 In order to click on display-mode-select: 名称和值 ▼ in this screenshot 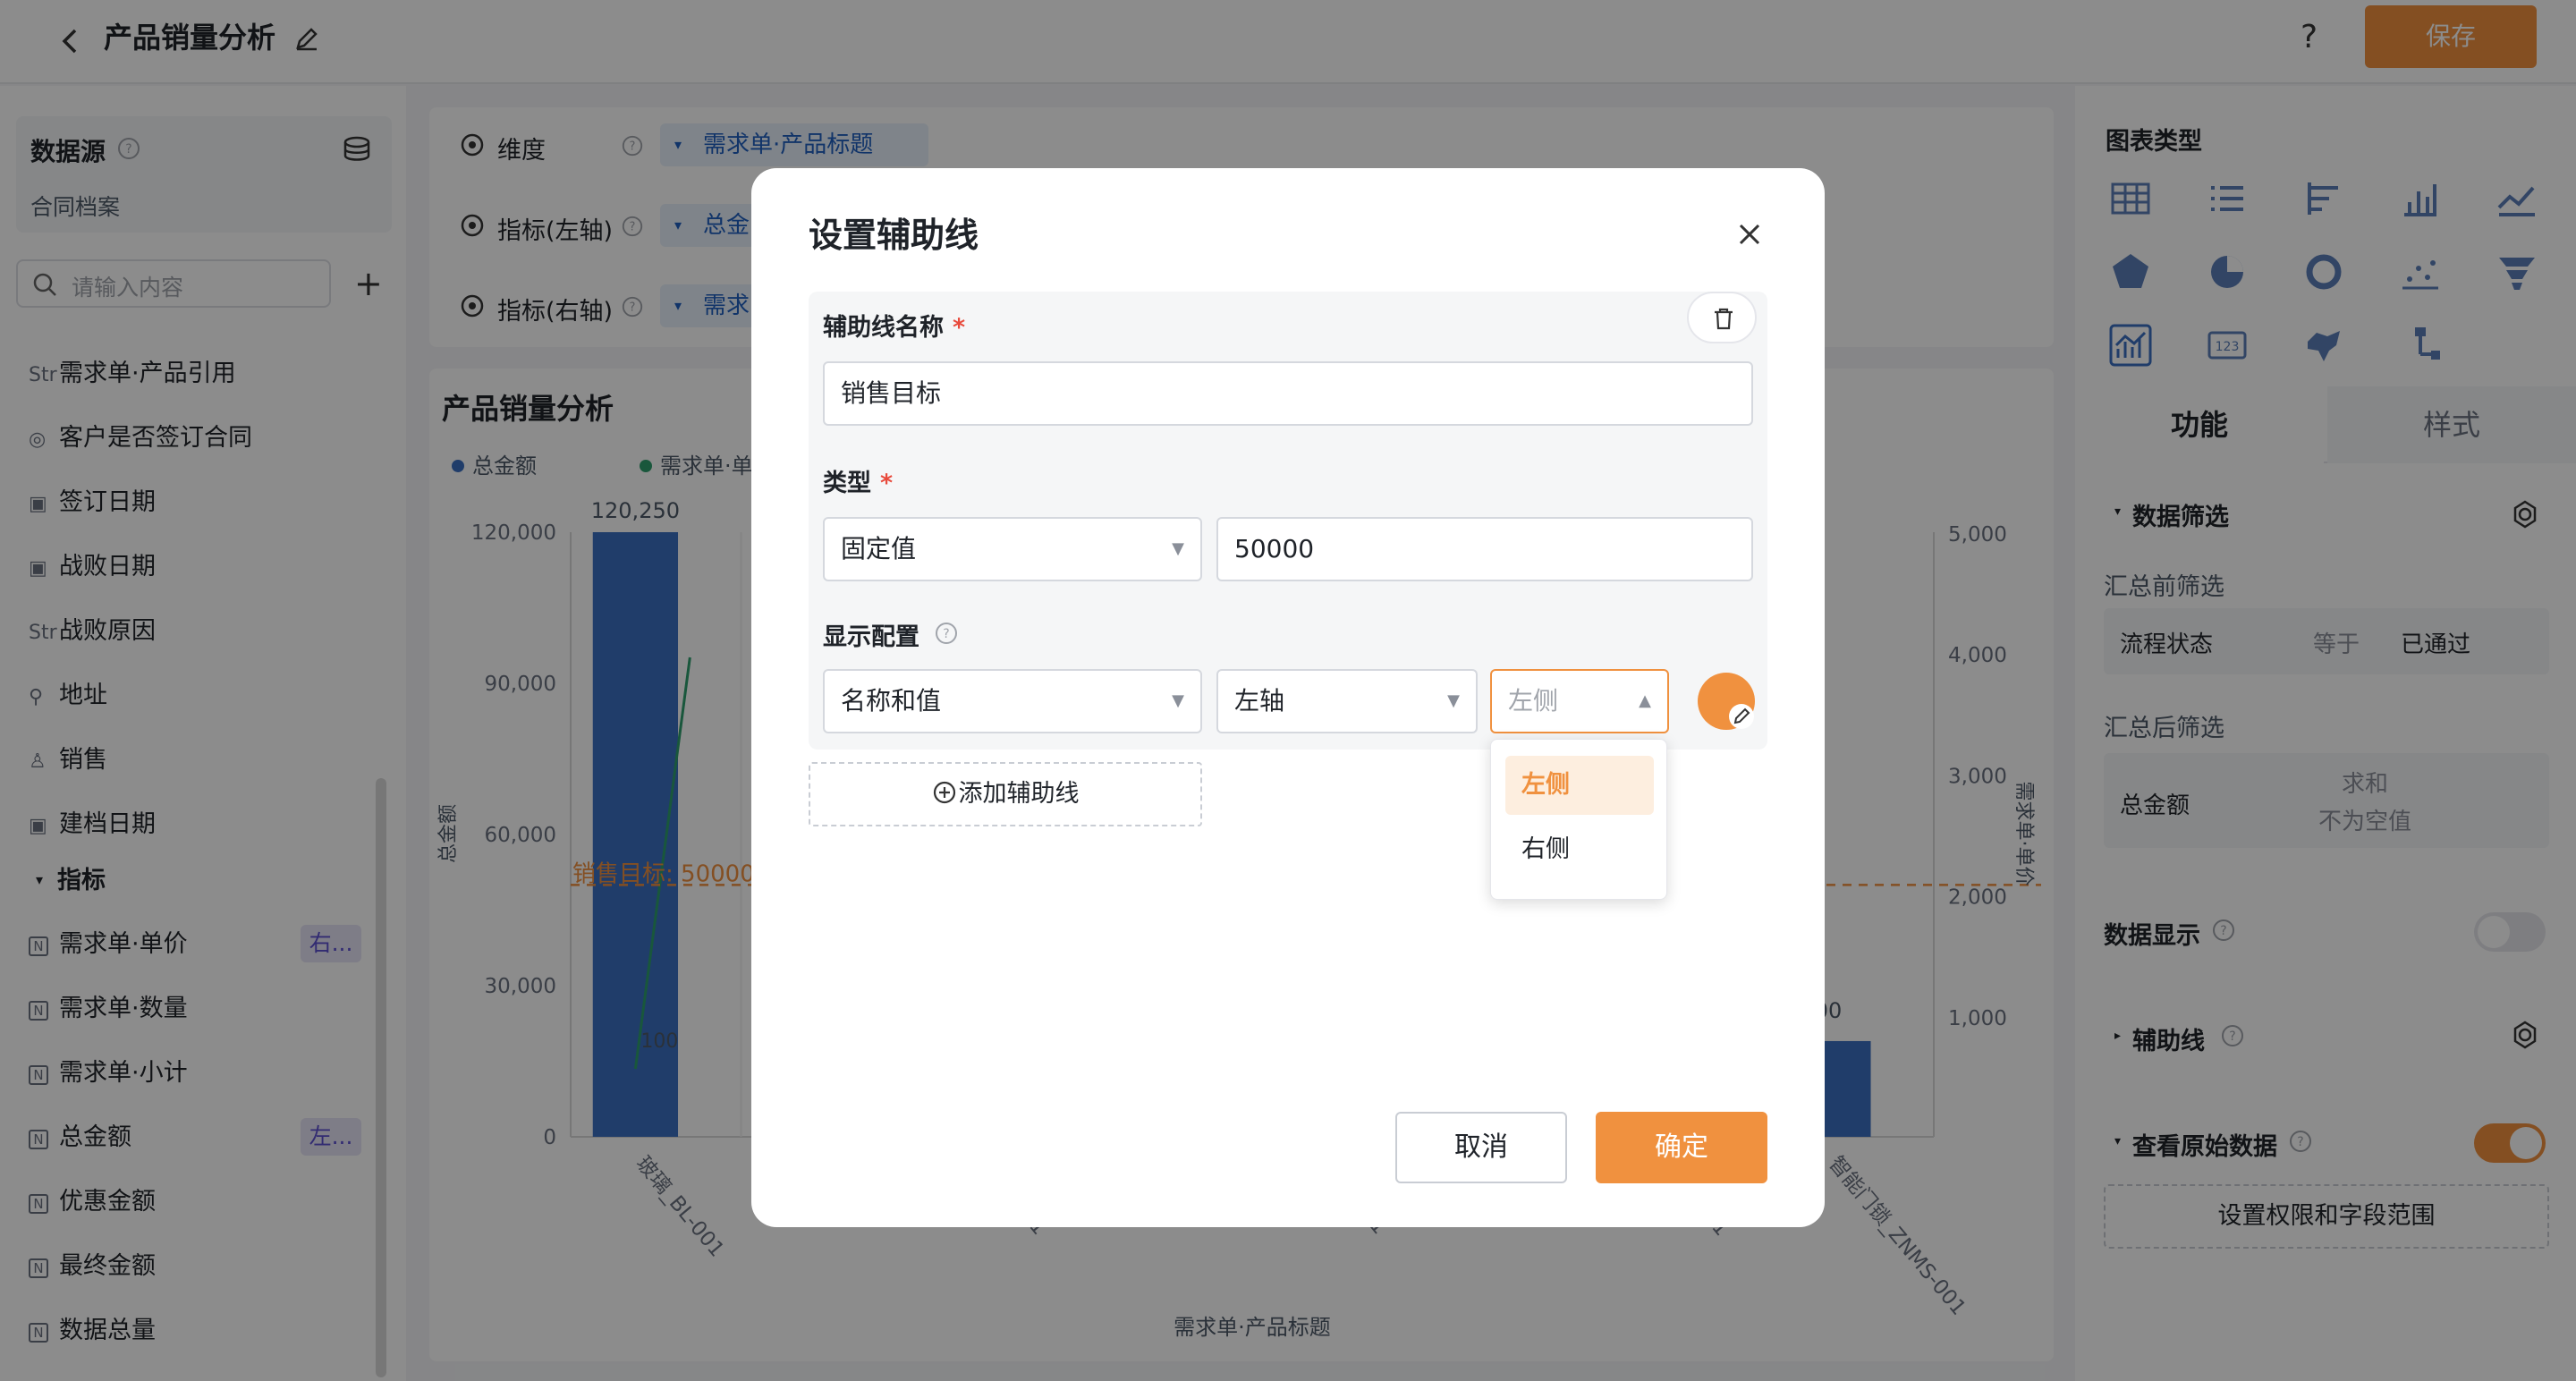, I will do `click(1012, 701)`.